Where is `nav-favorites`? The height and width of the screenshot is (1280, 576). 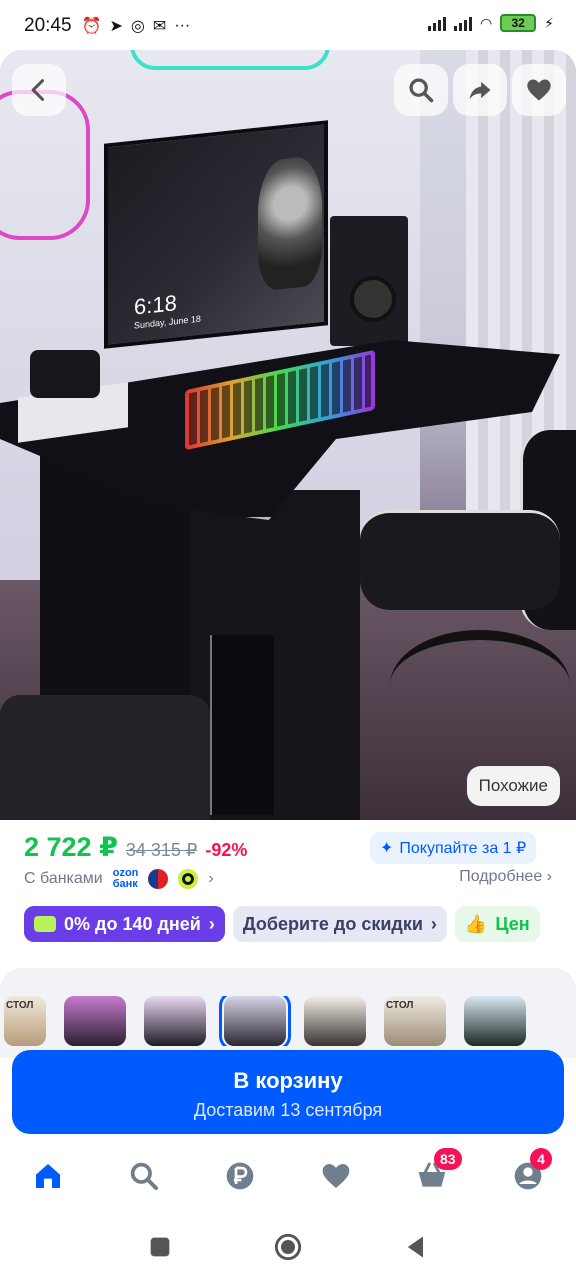
nav-favorites is located at coordinates (336, 1176).